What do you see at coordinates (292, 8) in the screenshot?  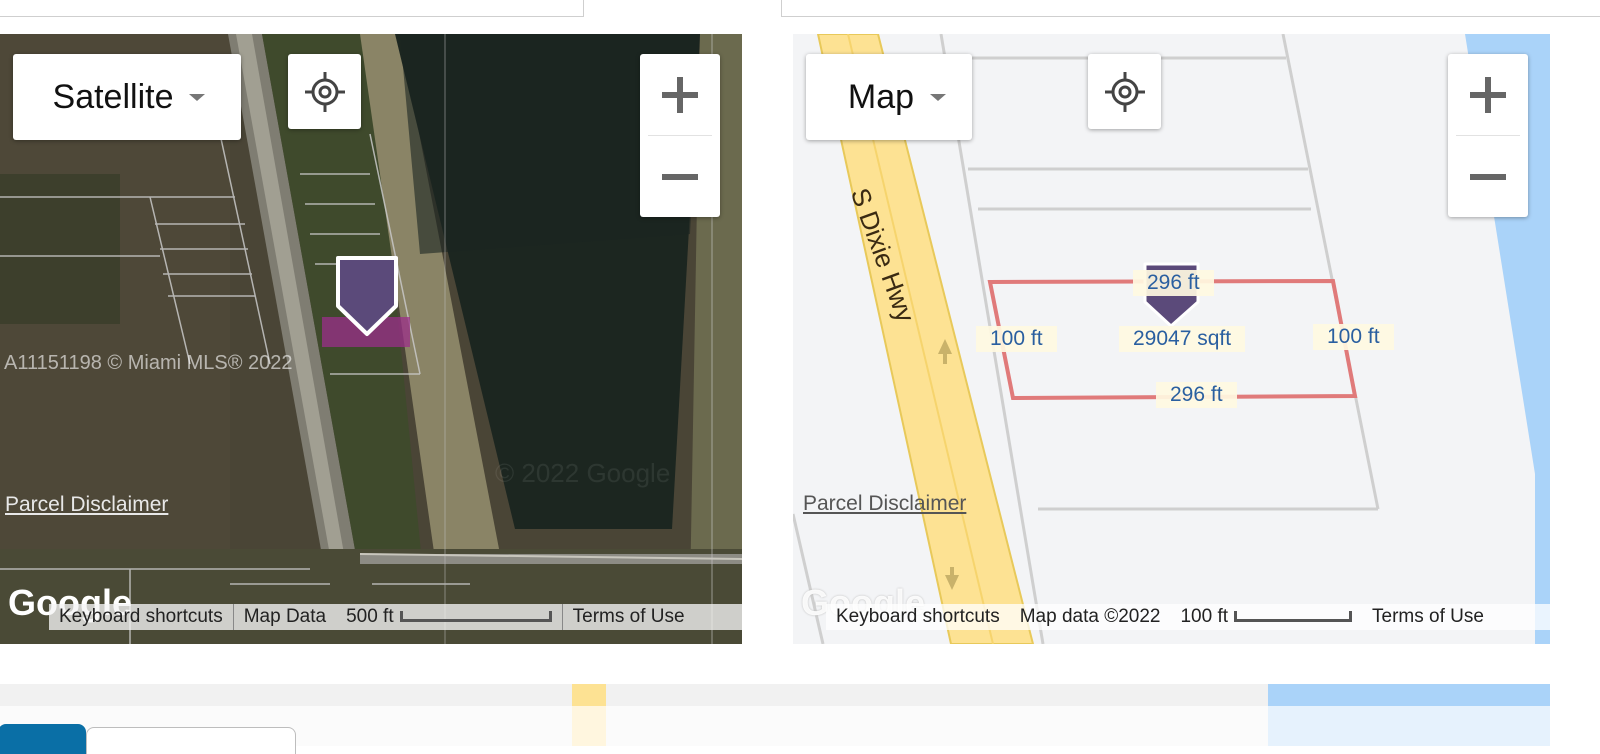 I see `top-left-panel` at bounding box center [292, 8].